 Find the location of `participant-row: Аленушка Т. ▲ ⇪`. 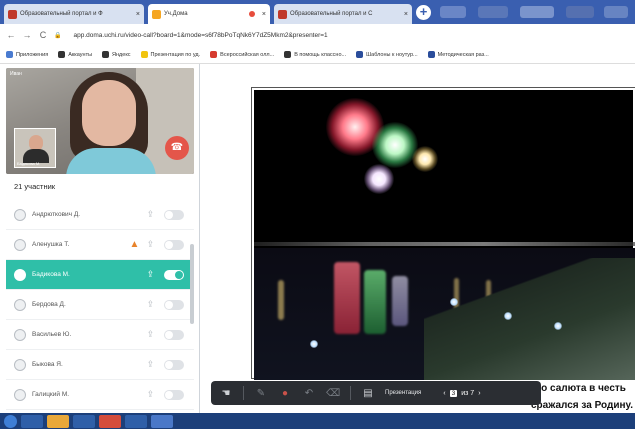

participant-row: Аленушка Т. ▲ ⇪ is located at coordinates (100, 245).